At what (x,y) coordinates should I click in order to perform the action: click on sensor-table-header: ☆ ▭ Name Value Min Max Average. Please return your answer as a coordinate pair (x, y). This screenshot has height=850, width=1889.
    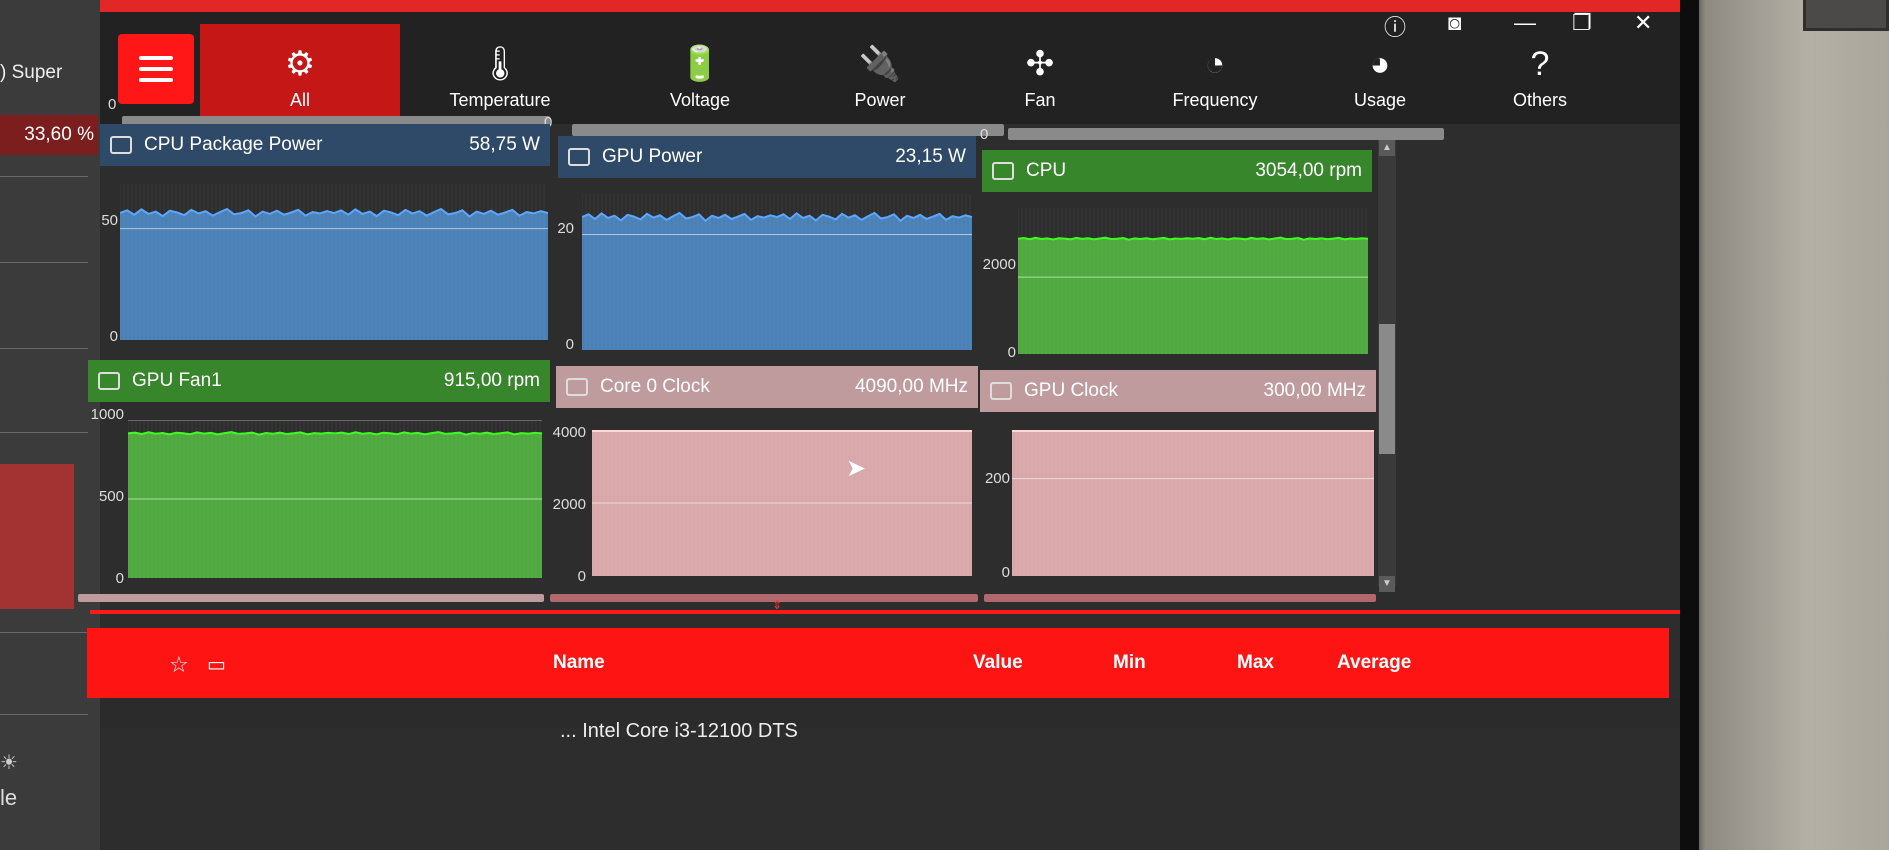
    Looking at the image, I should click on (878, 663).